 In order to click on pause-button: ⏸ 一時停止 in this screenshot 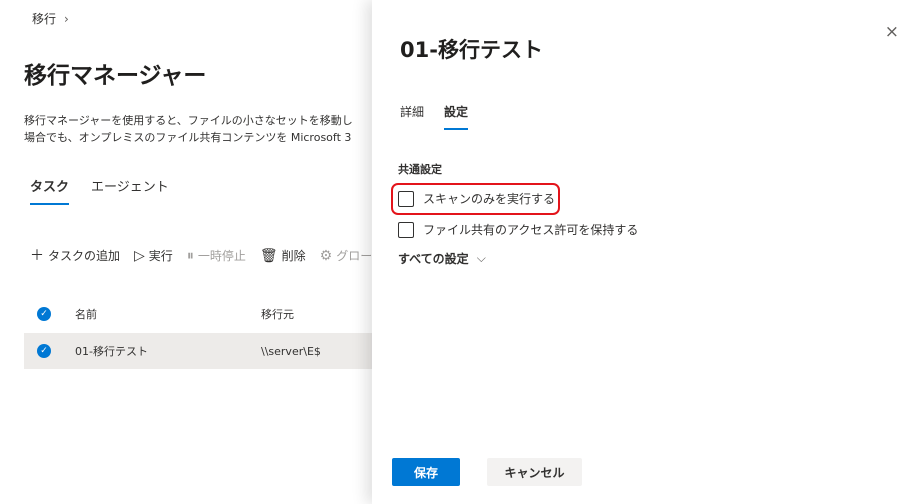, I will do `click(216, 255)`.